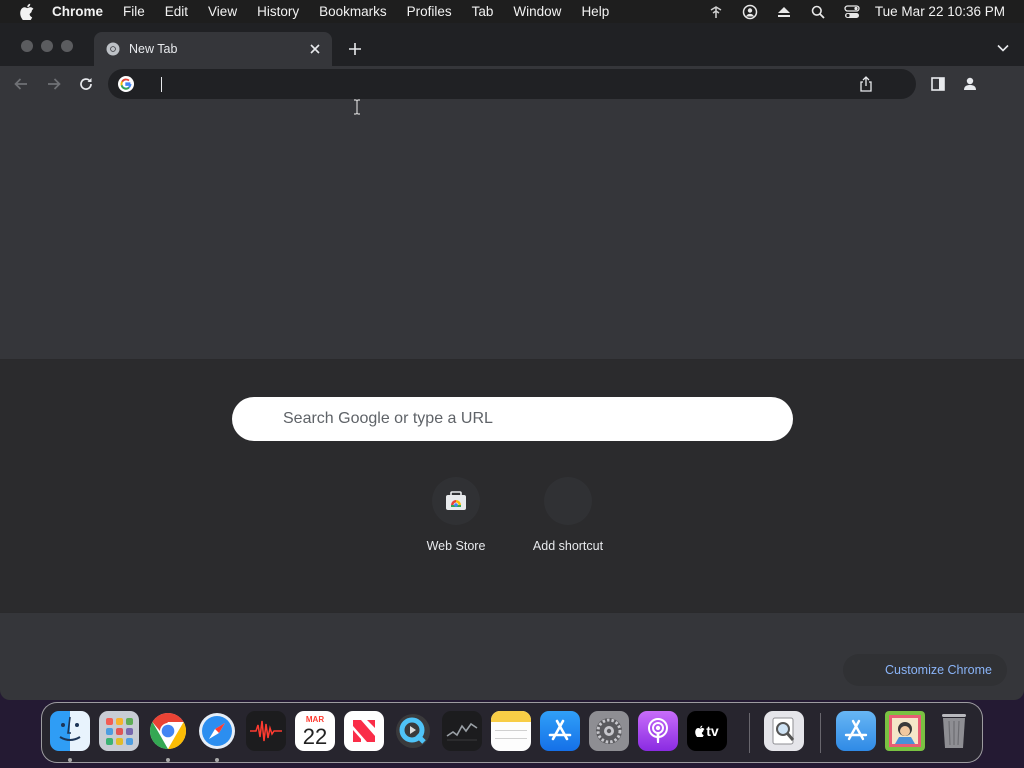  I want to click on forward-arrow-icon, so click(54, 84).